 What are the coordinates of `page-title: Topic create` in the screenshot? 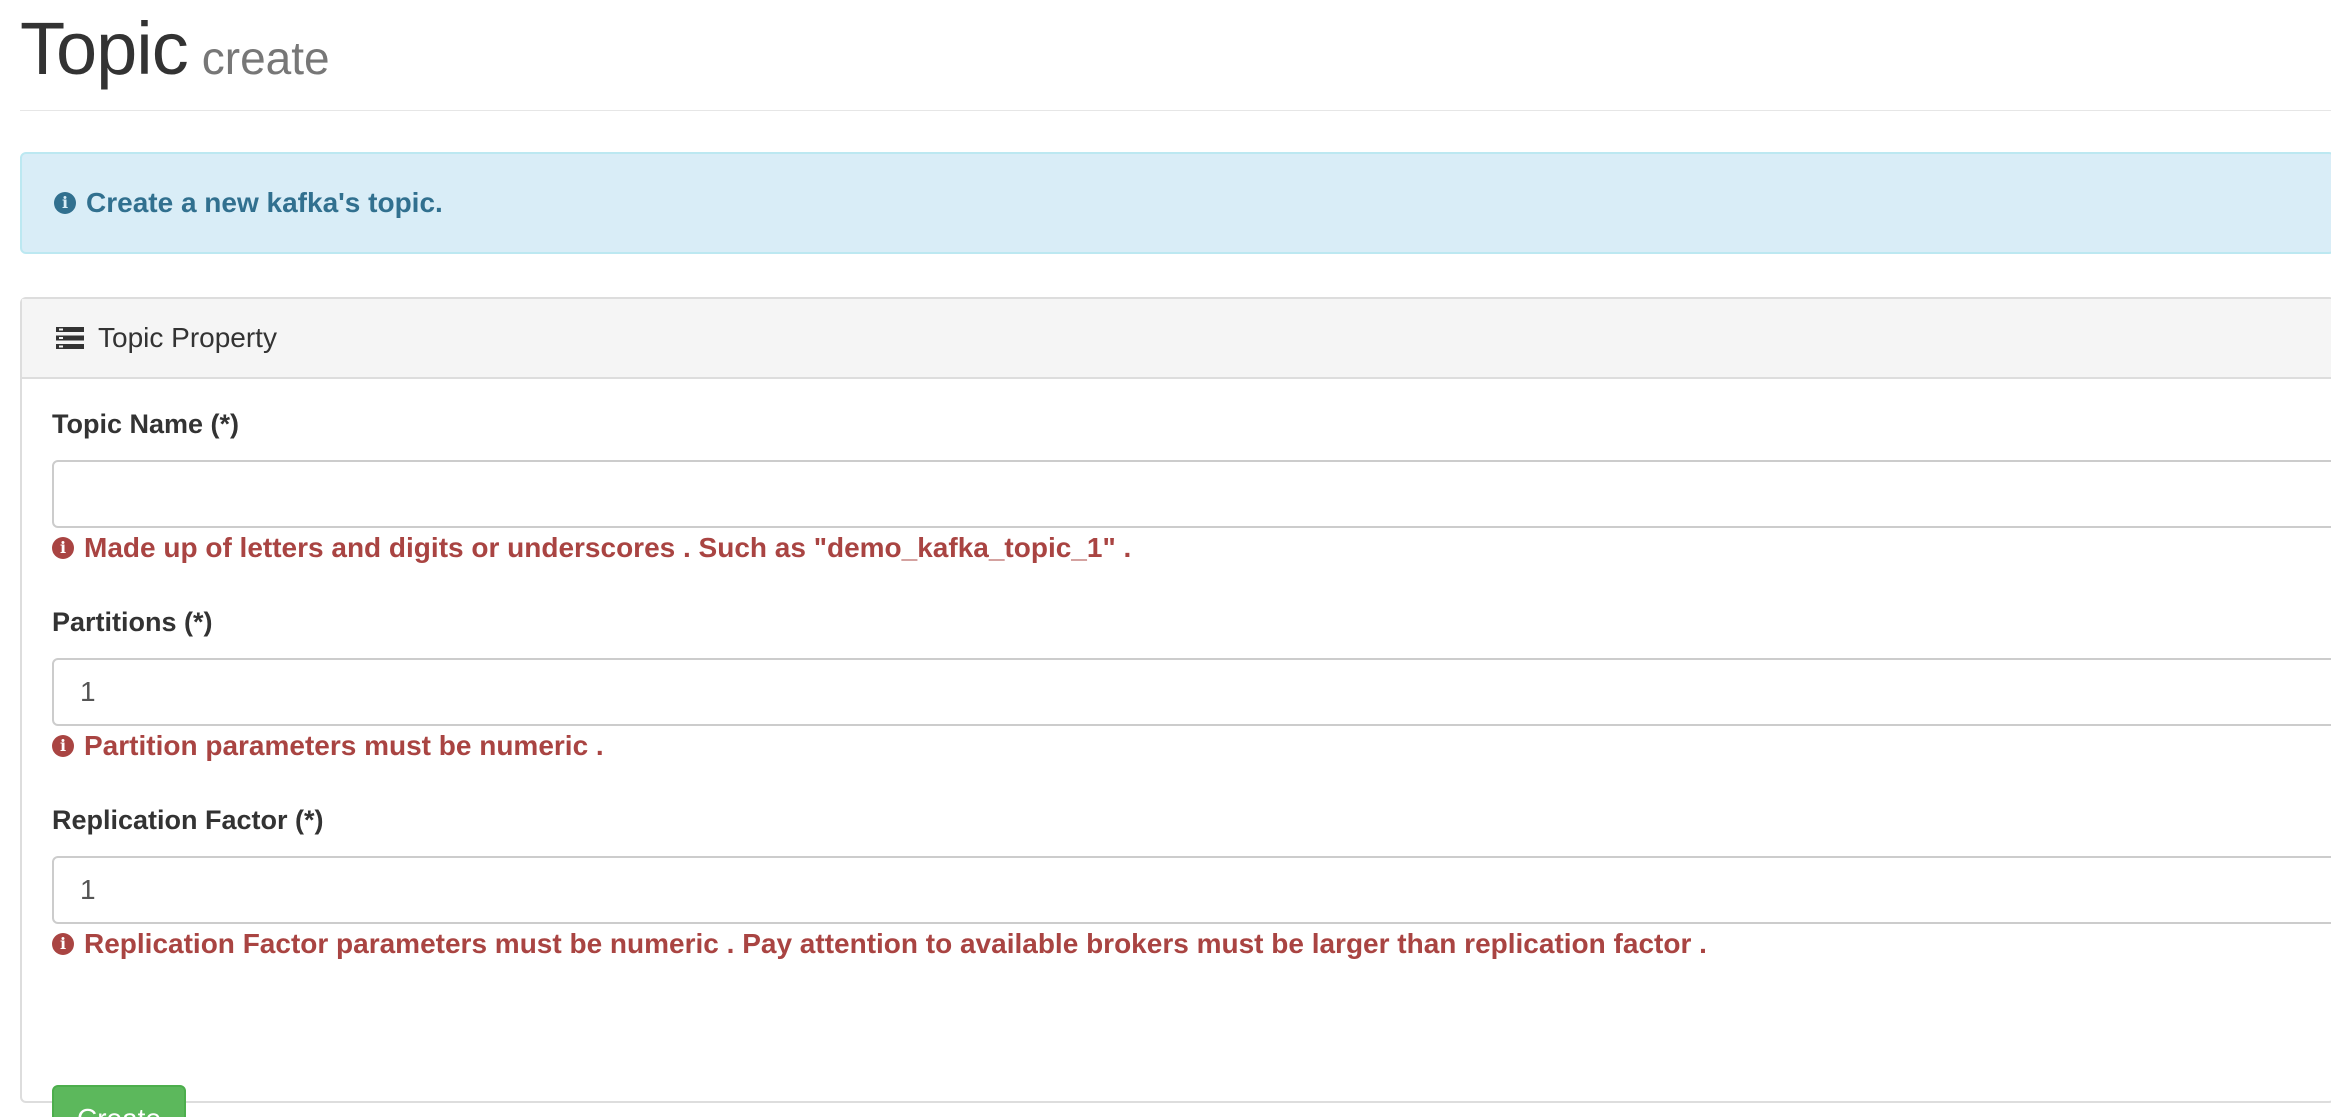 It's located at (175, 48).